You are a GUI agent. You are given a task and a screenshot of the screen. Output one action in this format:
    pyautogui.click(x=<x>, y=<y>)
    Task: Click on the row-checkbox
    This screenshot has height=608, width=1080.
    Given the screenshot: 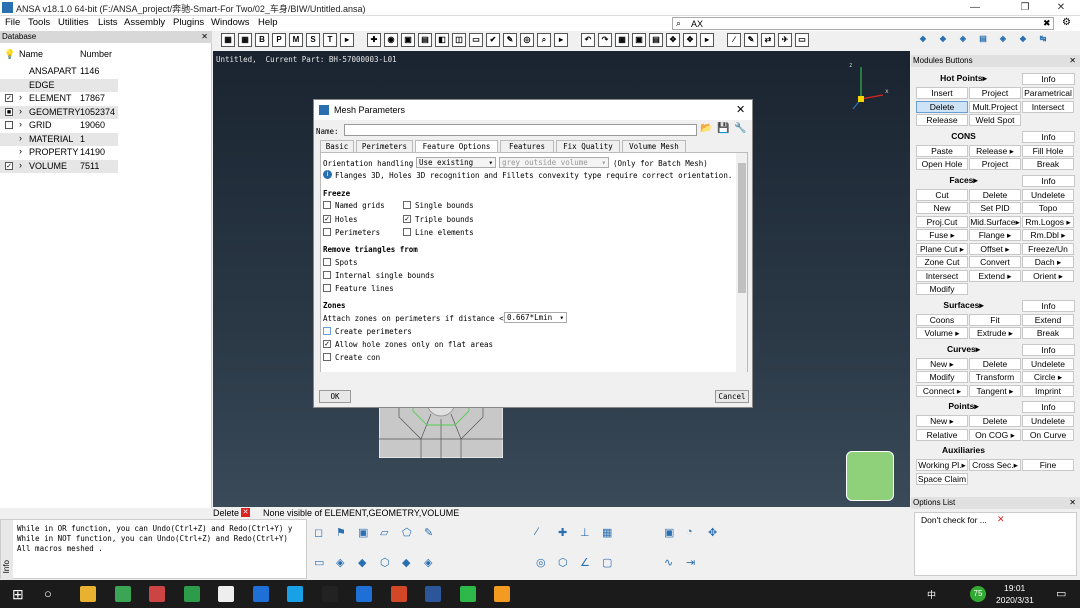 What is the action you would take?
    pyautogui.click(x=9, y=125)
    